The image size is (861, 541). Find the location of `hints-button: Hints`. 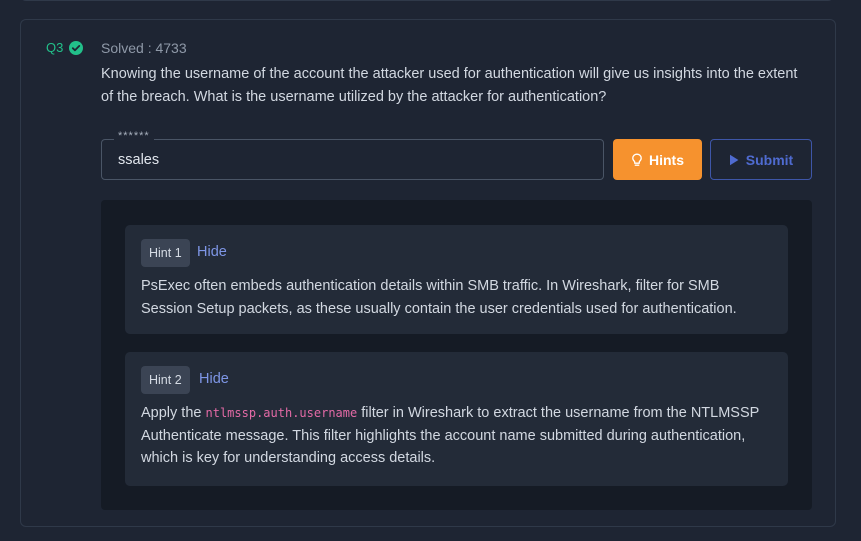

hints-button: Hints is located at coordinates (657, 159).